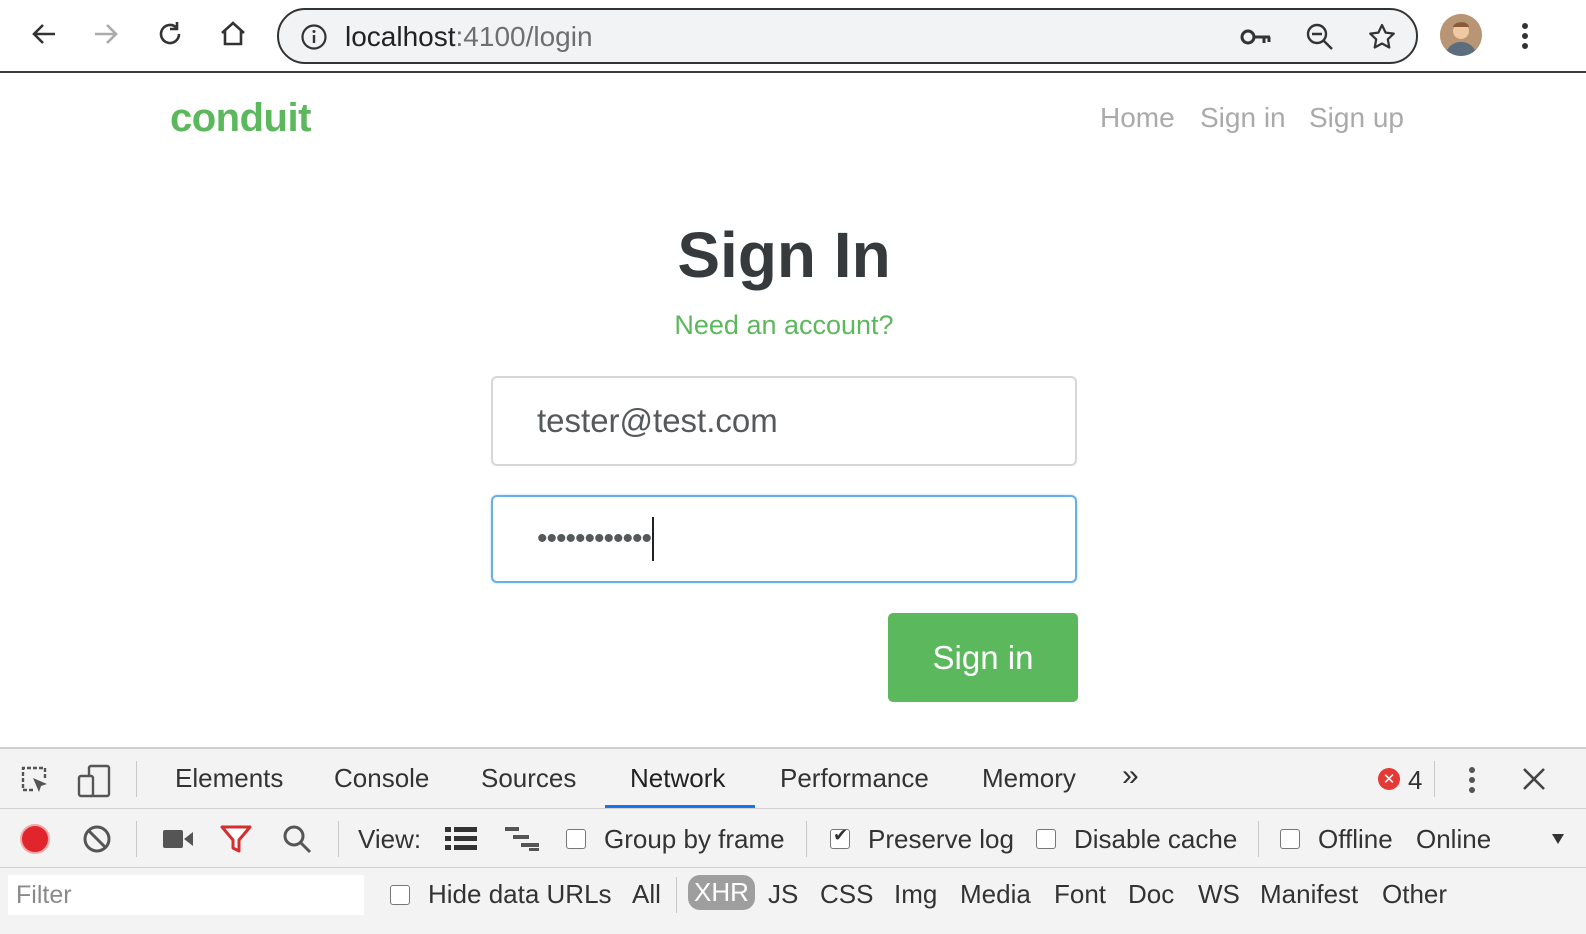 This screenshot has width=1586, height=934. What do you see at coordinates (1080, 894) in the screenshot?
I see `type-filter-font: Font` at bounding box center [1080, 894].